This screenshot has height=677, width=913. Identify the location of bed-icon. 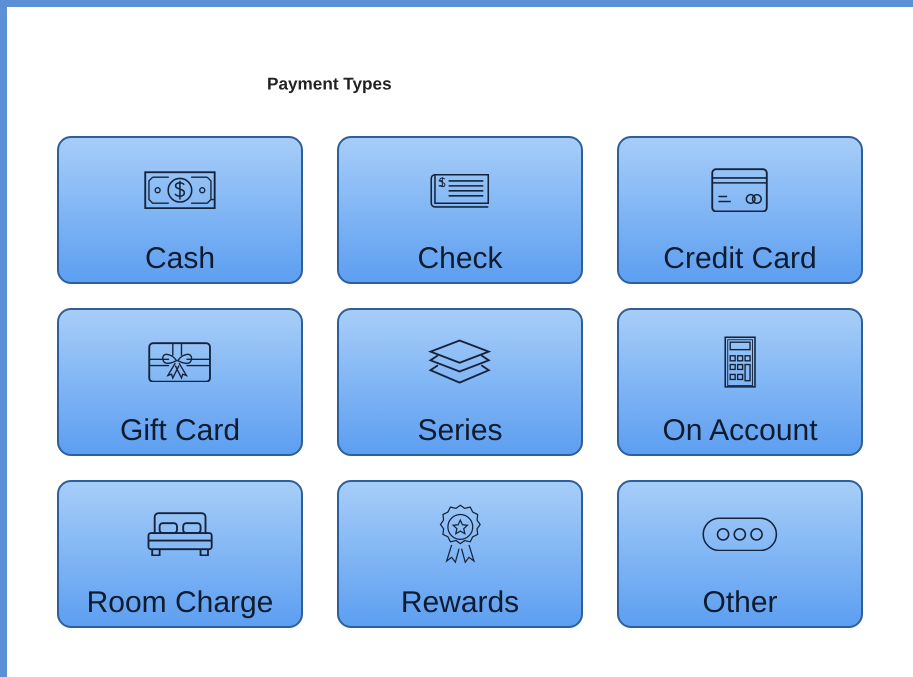
(180, 534).